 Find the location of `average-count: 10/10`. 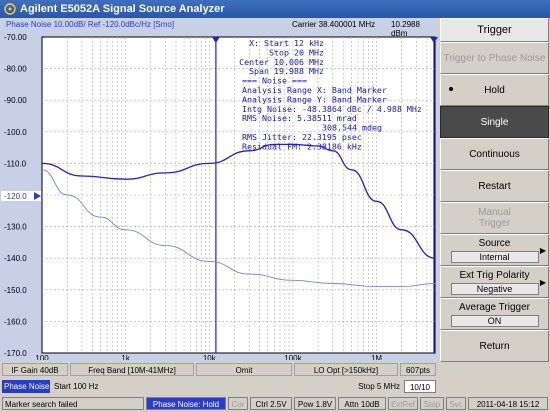

average-count: 10/10 is located at coordinates (420, 386).